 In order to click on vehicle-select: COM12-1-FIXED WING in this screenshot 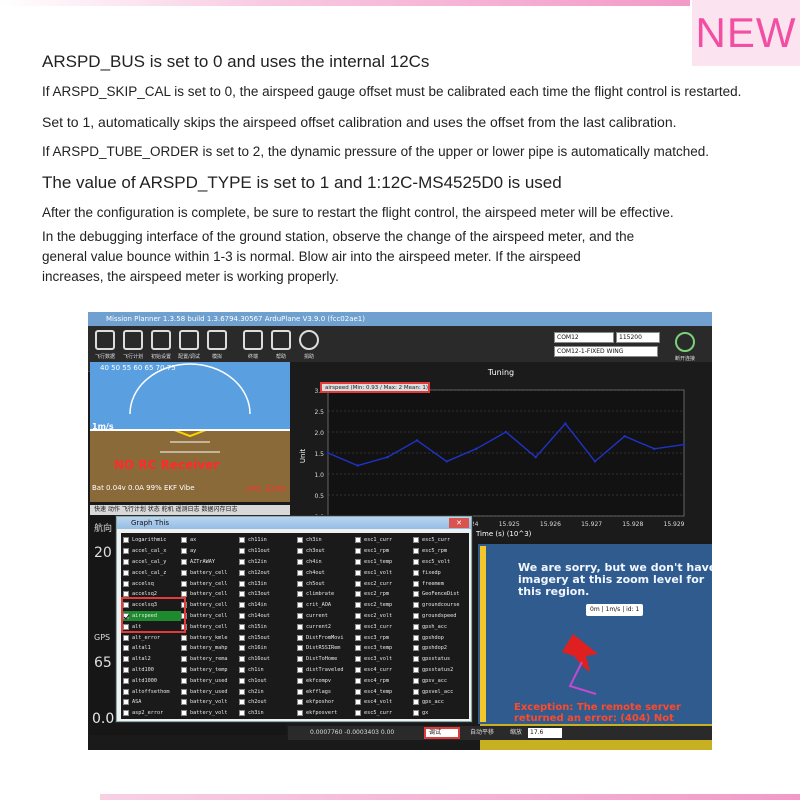, I will do `click(606, 351)`.